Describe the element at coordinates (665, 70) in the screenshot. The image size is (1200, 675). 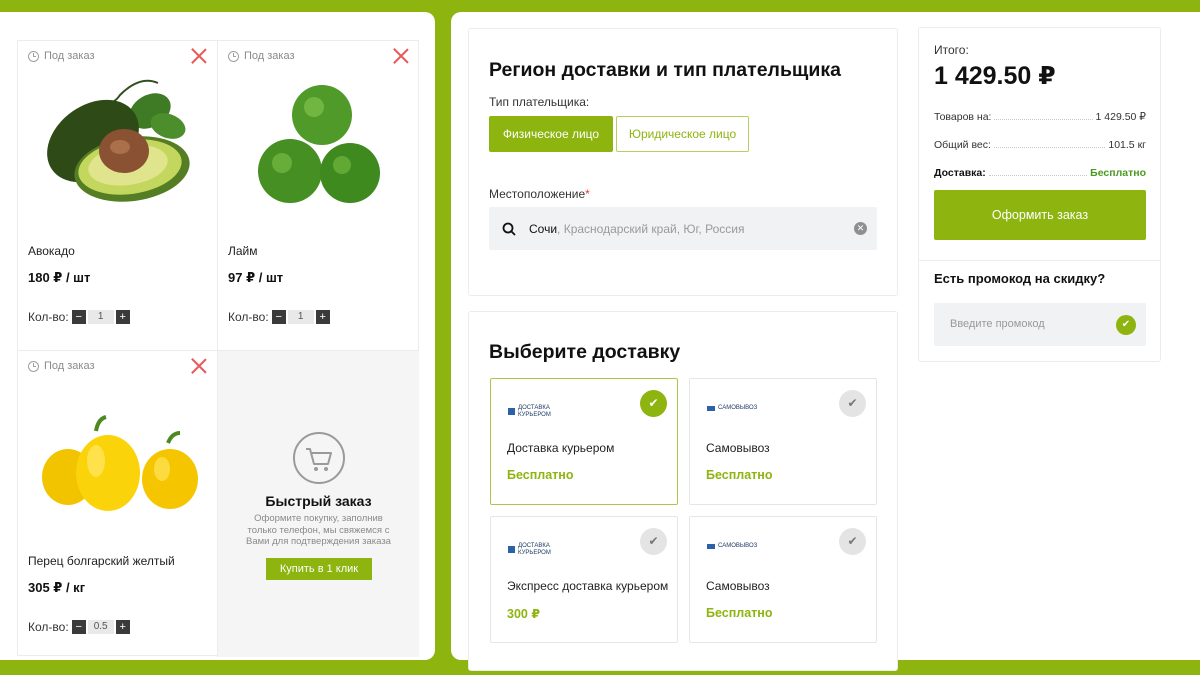
I see `region-title: Регион доставки и тип плательщика` at that location.